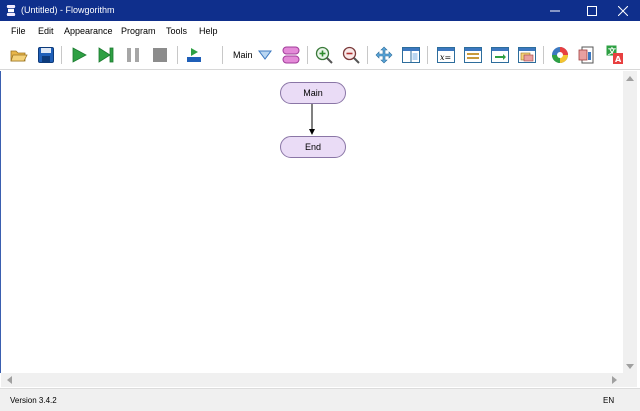 This screenshot has width=640, height=411. I want to click on output-icon, so click(500, 55).